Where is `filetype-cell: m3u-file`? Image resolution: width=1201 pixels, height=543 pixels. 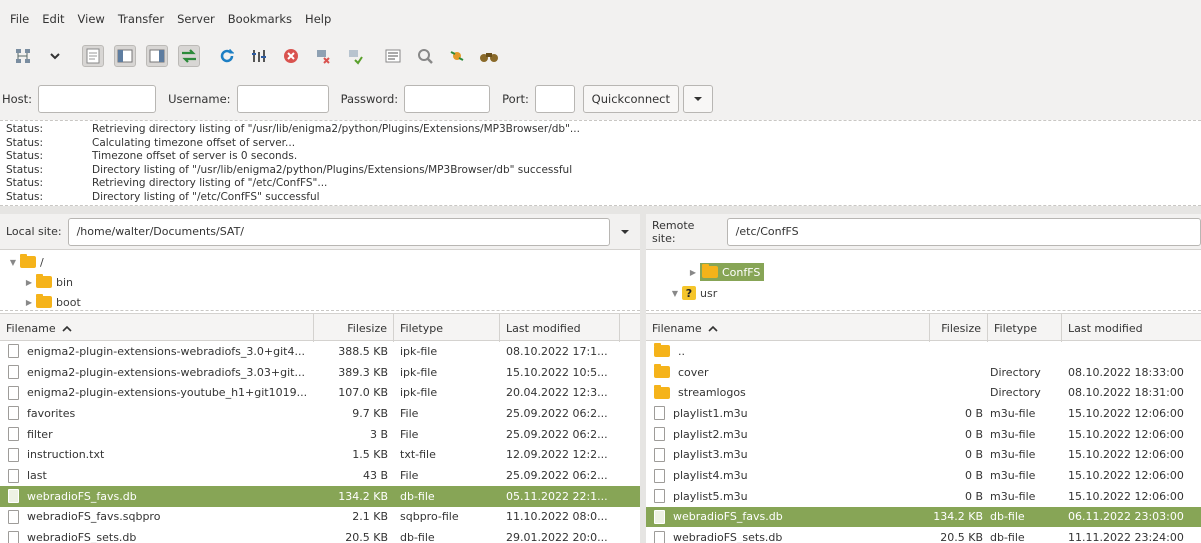
filetype-cell: m3u-file is located at coordinates (1013, 455).